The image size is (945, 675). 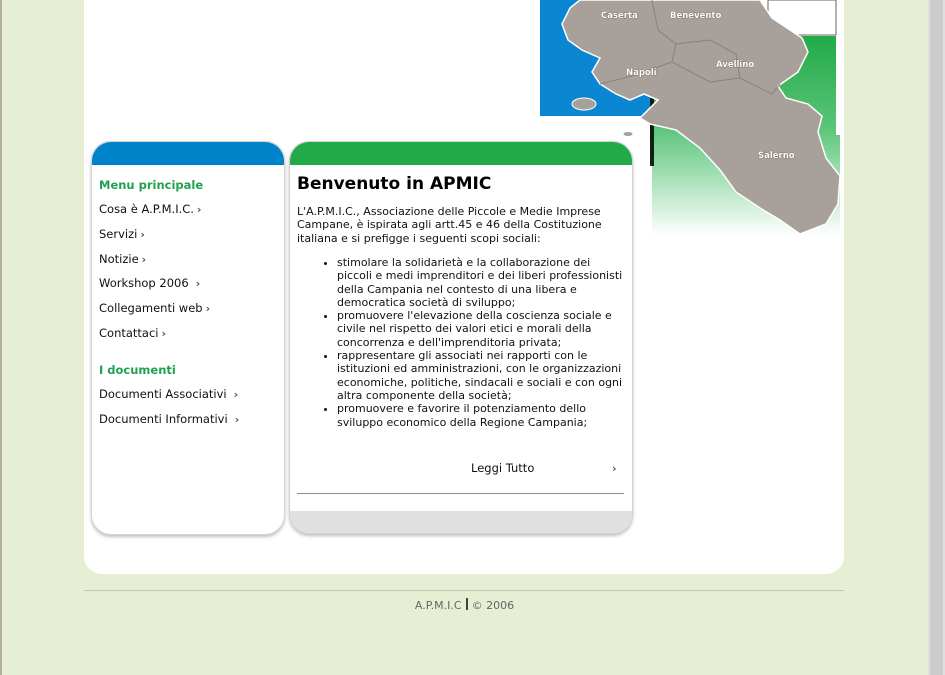 What do you see at coordinates (119, 259) in the screenshot?
I see `menu-item-label: Notizie` at bounding box center [119, 259].